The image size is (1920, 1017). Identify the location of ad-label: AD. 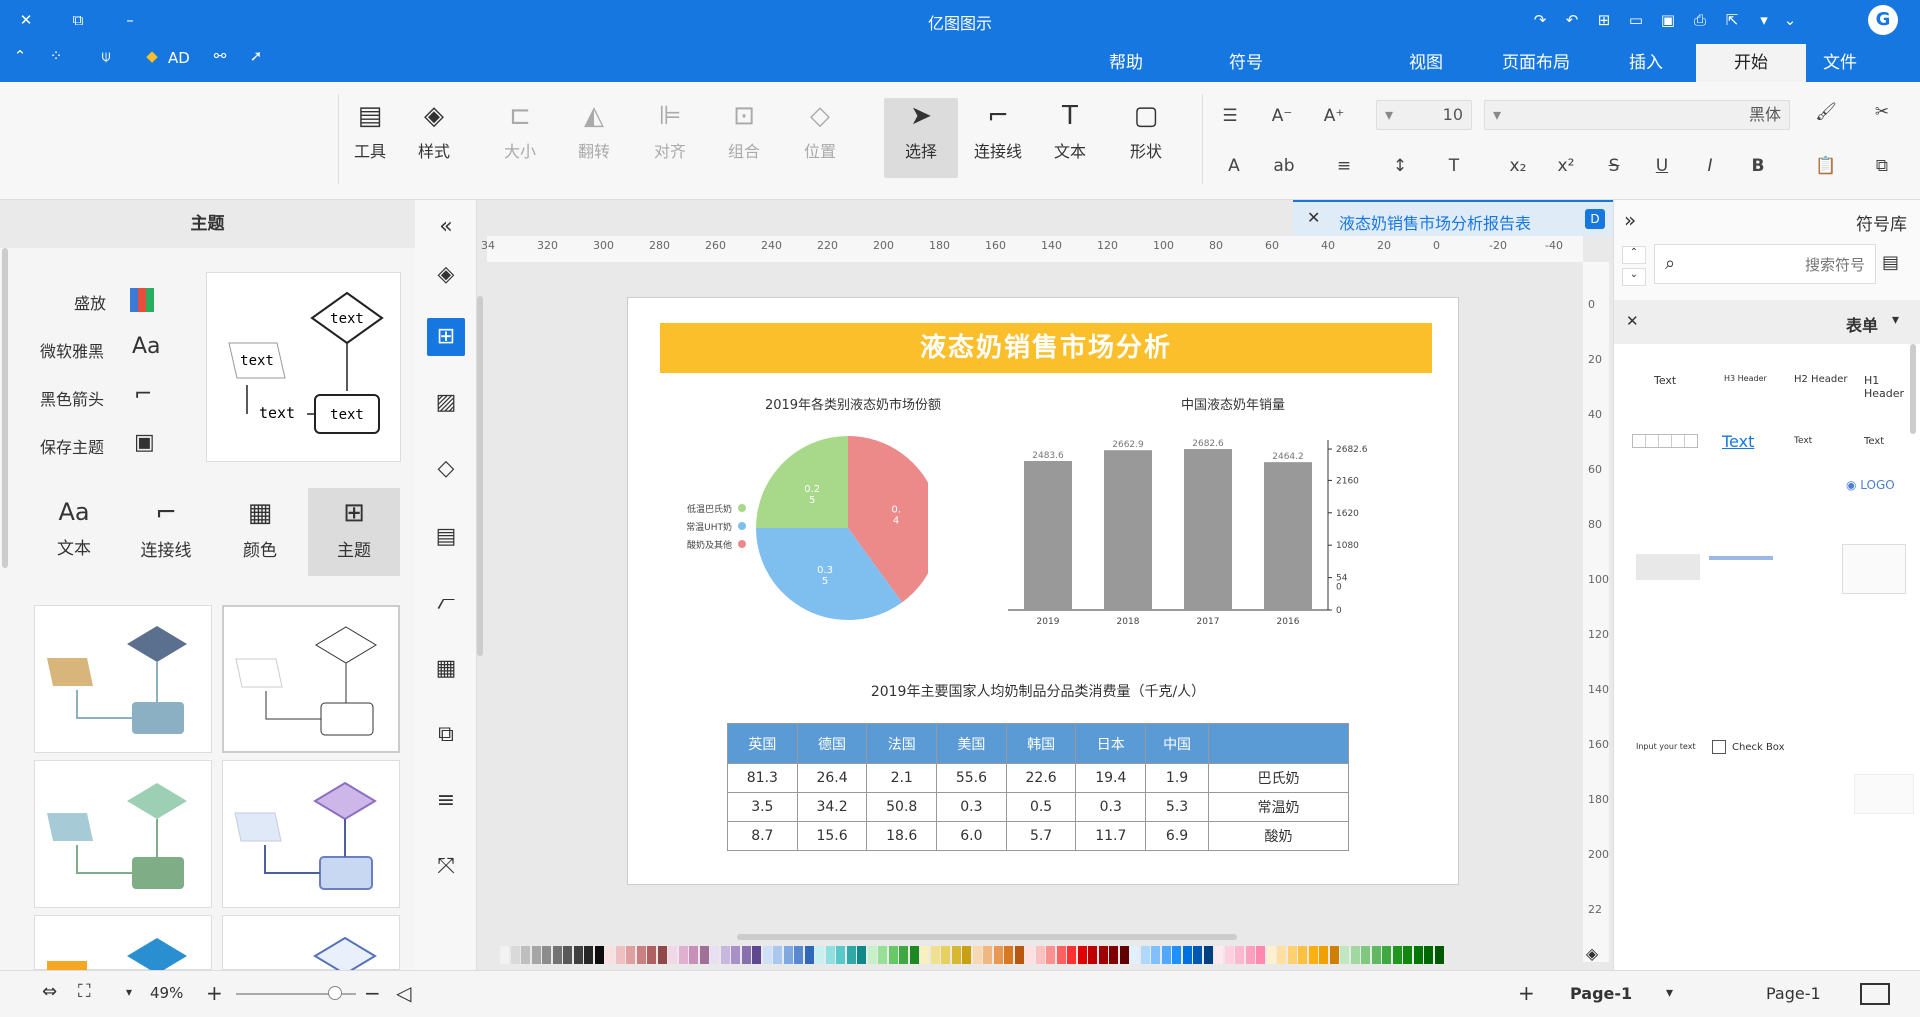
(179, 58).